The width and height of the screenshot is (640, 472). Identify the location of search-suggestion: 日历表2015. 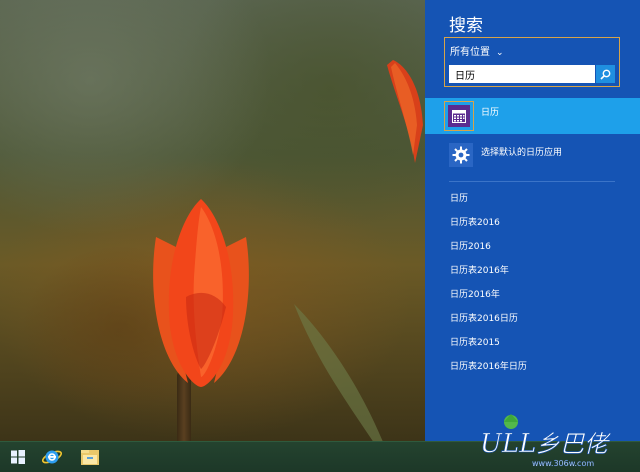
(488, 345).